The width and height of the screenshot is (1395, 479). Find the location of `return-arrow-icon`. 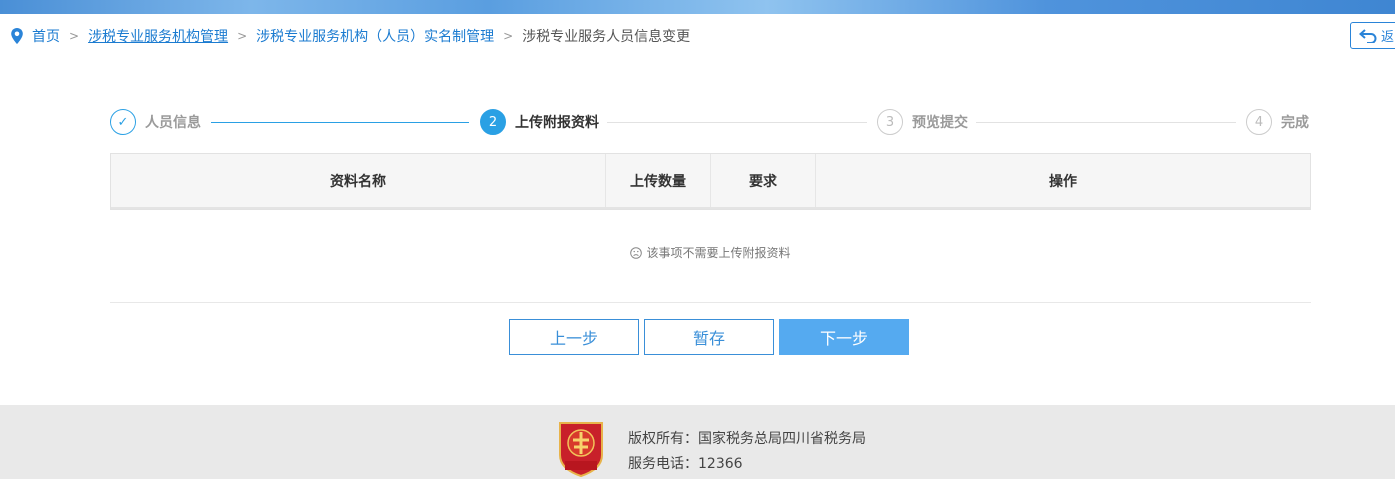

return-arrow-icon is located at coordinates (1368, 35).